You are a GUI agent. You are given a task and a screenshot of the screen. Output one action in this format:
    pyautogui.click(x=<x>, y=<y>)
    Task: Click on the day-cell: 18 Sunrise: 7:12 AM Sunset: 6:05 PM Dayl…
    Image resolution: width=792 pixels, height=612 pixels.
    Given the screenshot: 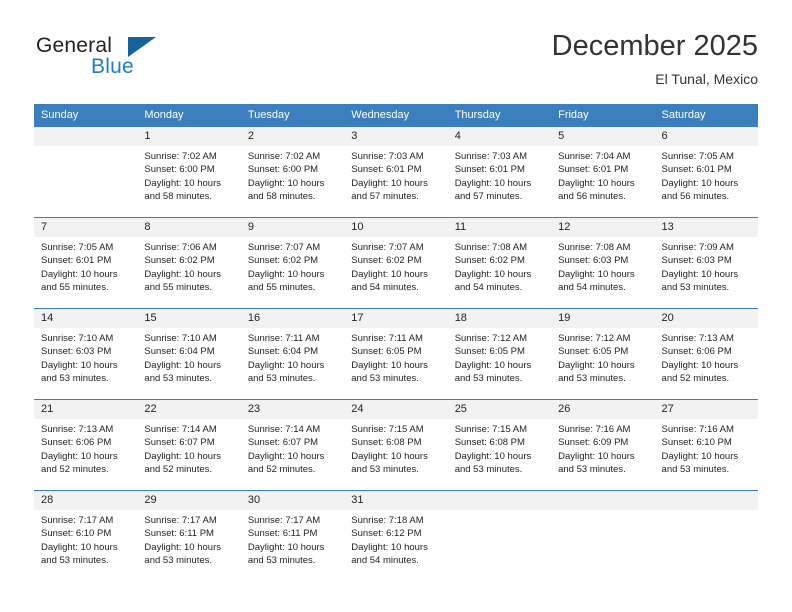 What is the action you would take?
    pyautogui.click(x=499, y=354)
    